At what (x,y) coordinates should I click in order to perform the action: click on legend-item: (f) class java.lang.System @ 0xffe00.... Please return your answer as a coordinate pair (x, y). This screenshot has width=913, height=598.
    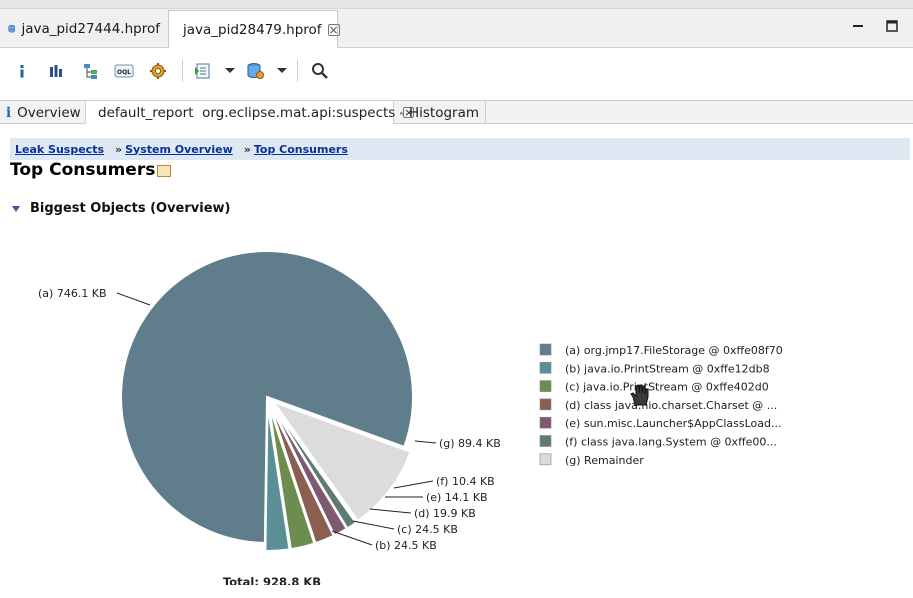
    Looking at the image, I should click on (671, 442).